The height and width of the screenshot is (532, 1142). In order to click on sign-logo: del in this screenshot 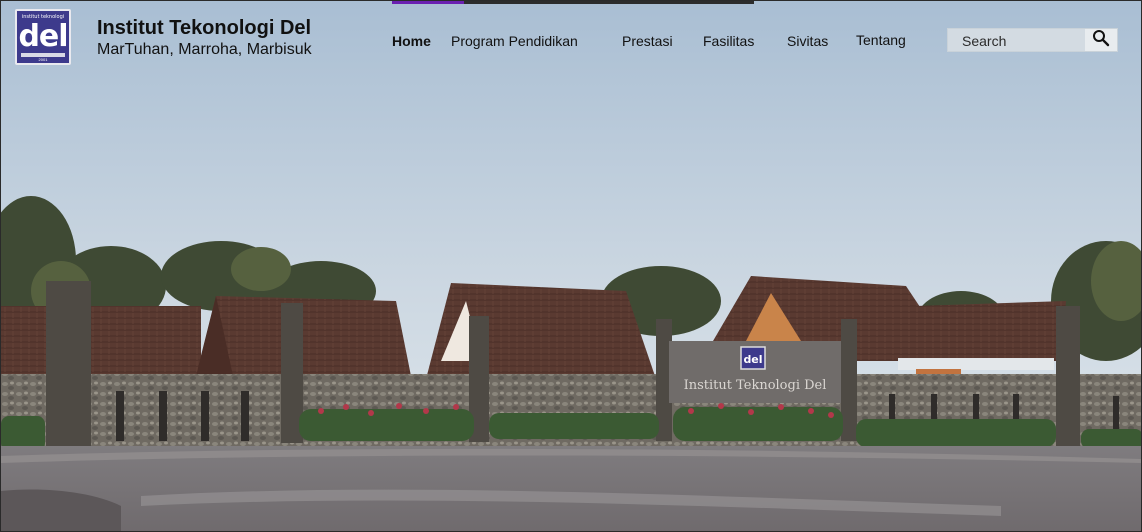, I will do `click(752, 359)`.